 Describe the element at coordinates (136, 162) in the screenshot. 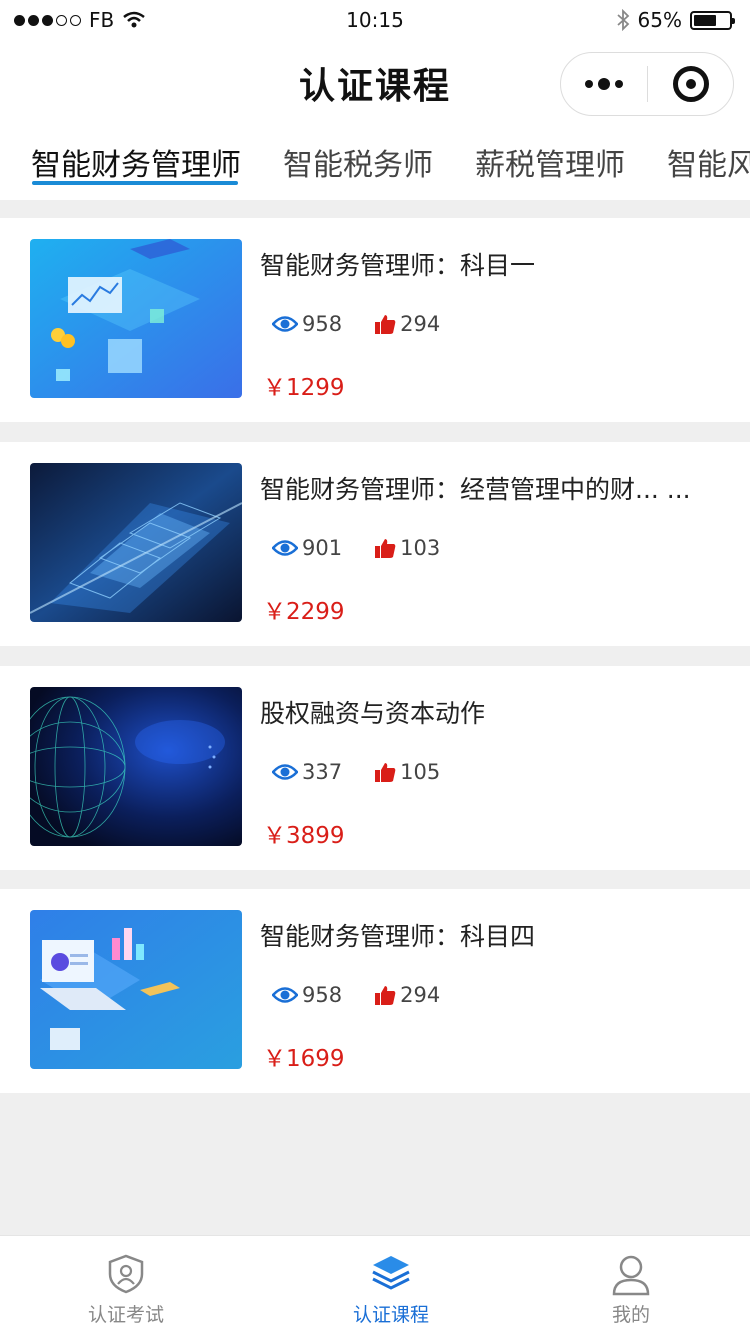

I see `tab-smart-finance-manager: 智能财务管理师` at that location.